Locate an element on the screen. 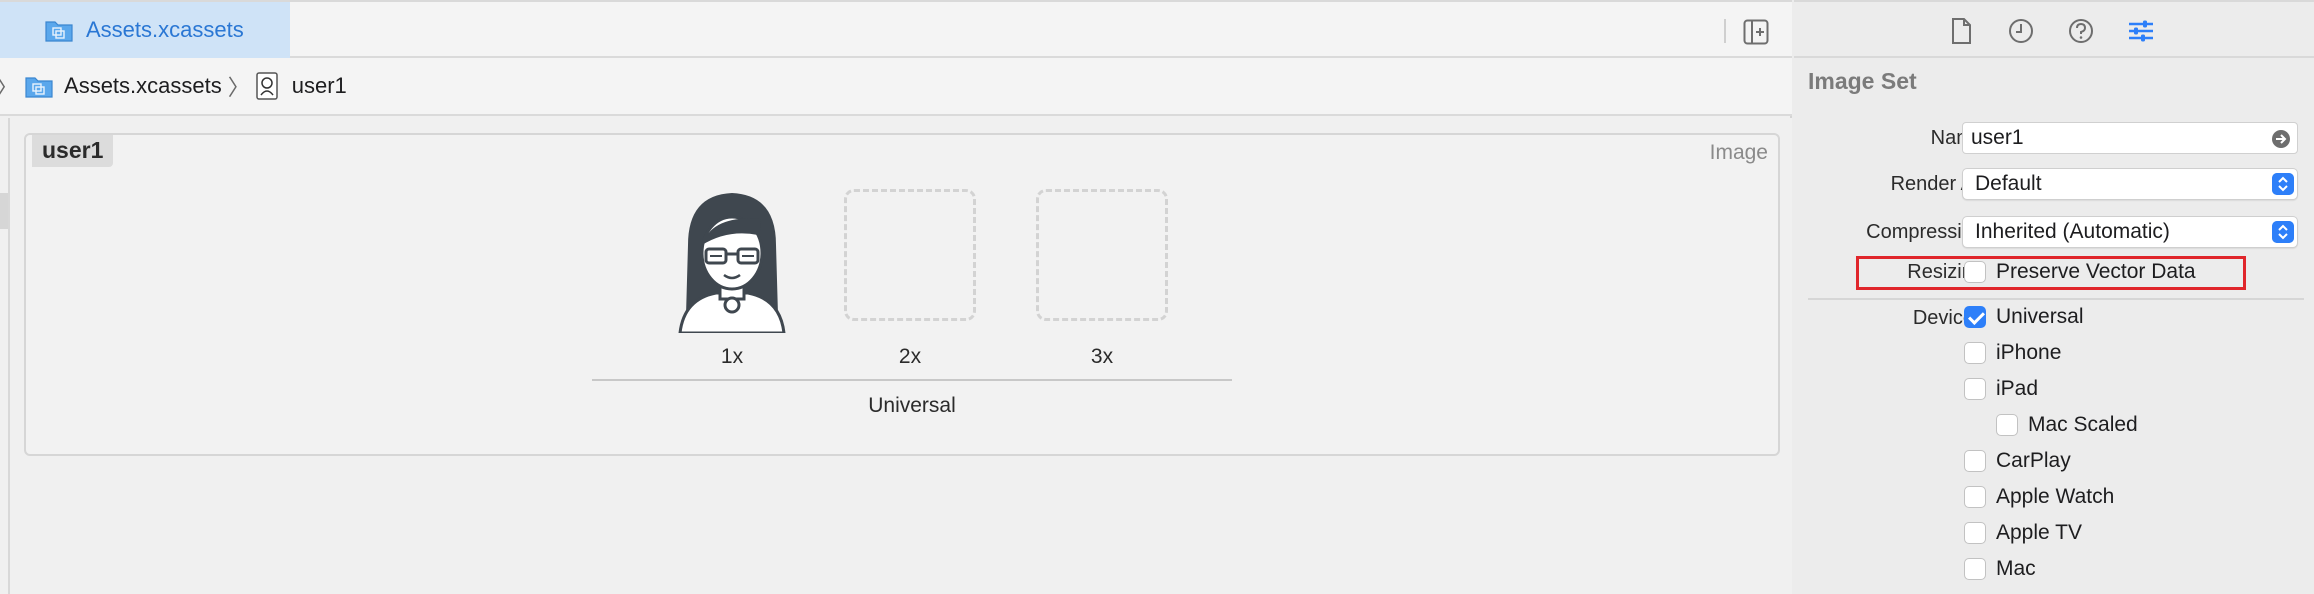  tab-assets: Assets.xcassets is located at coordinates (145, 30).